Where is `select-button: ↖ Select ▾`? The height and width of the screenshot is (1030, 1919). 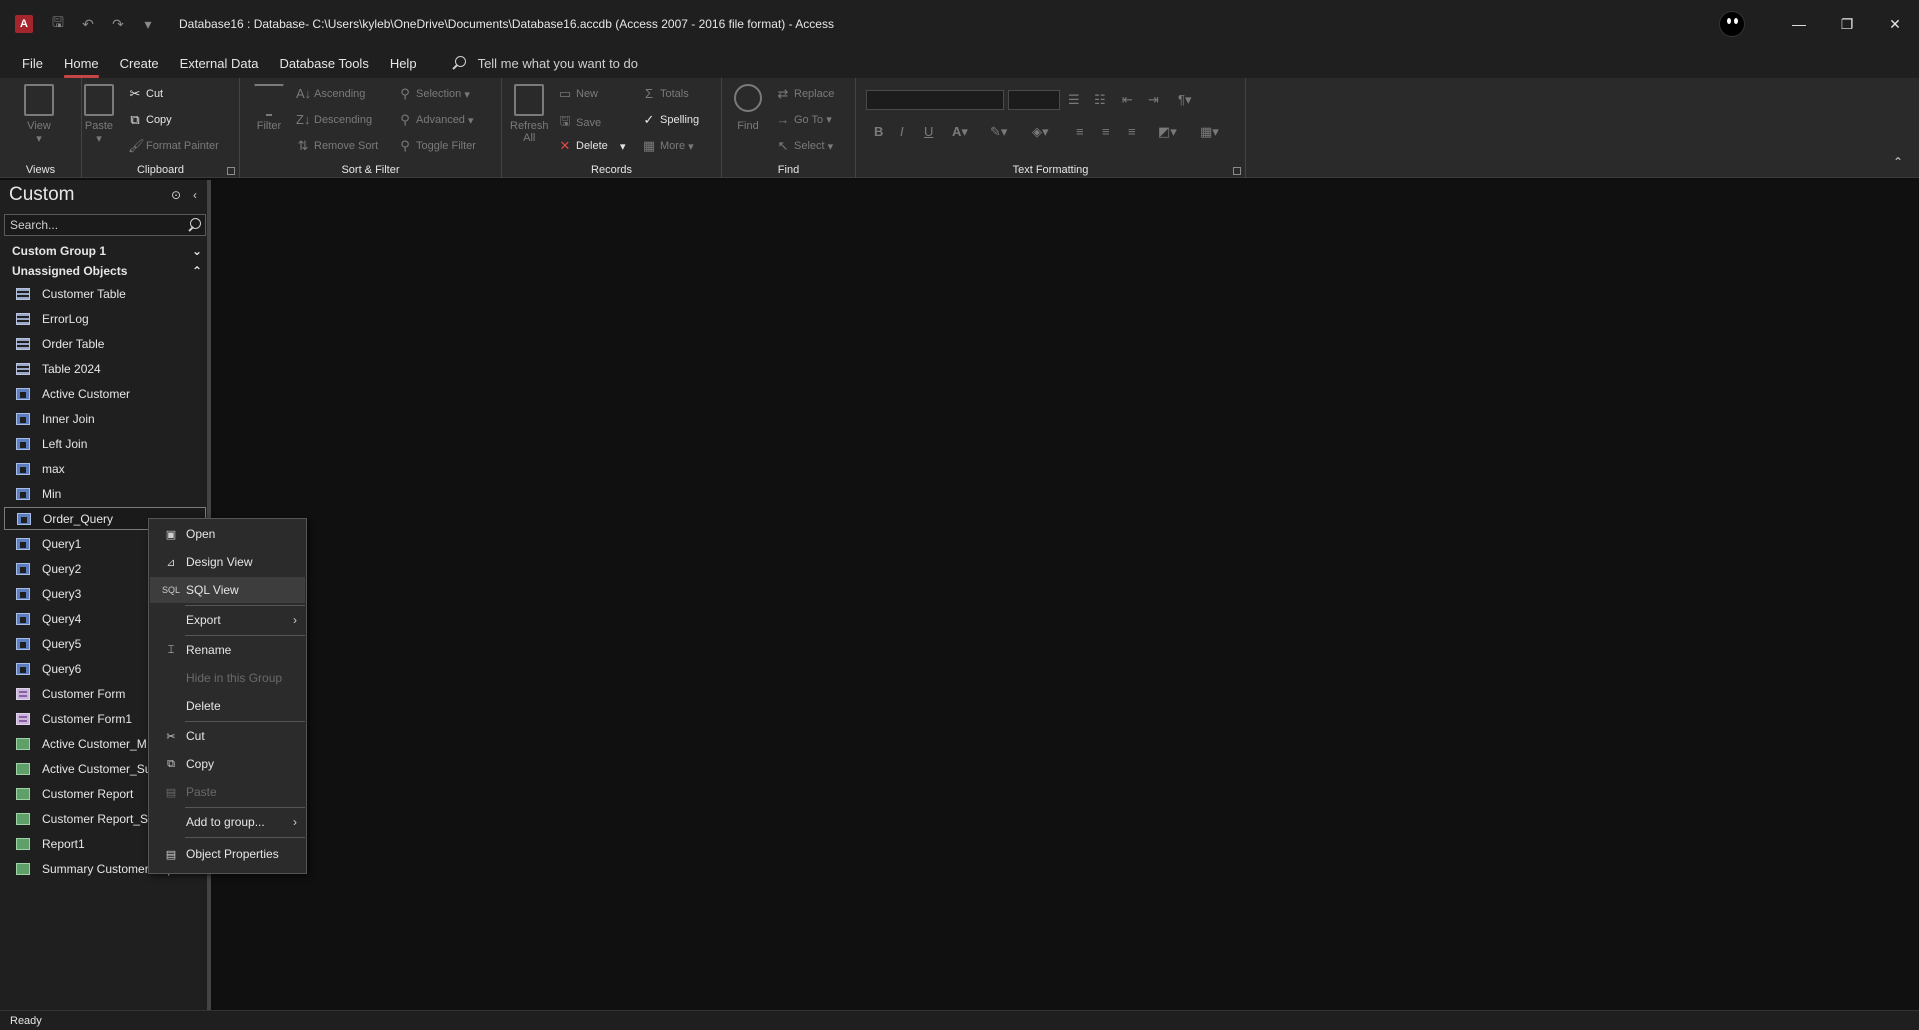 select-button: ↖ Select ▾ is located at coordinates (805, 146).